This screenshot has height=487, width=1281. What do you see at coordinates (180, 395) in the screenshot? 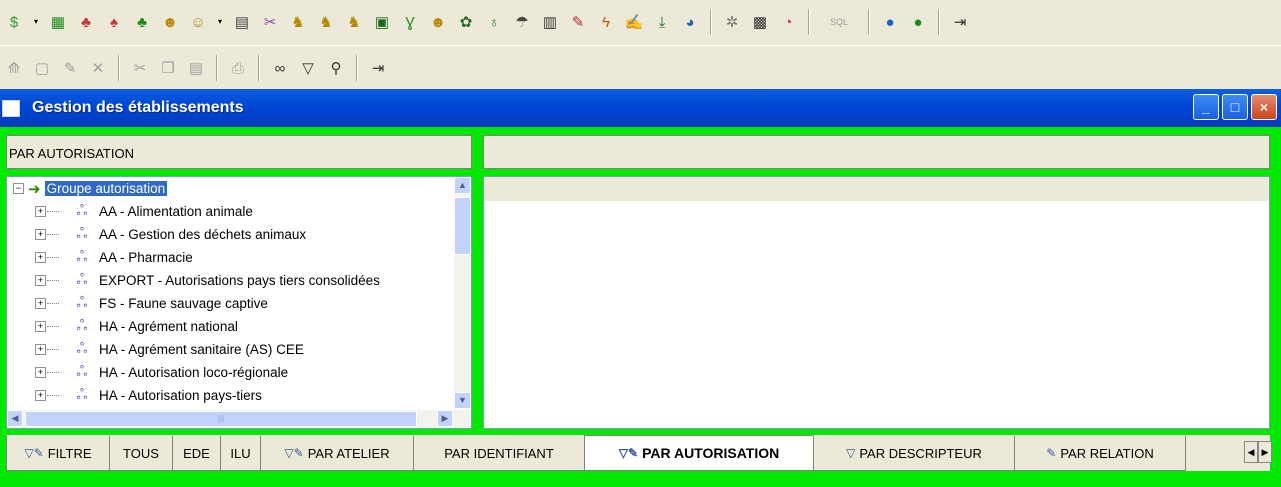
I see `tree-item-label: HA - Autorisation pays-tiers` at bounding box center [180, 395].